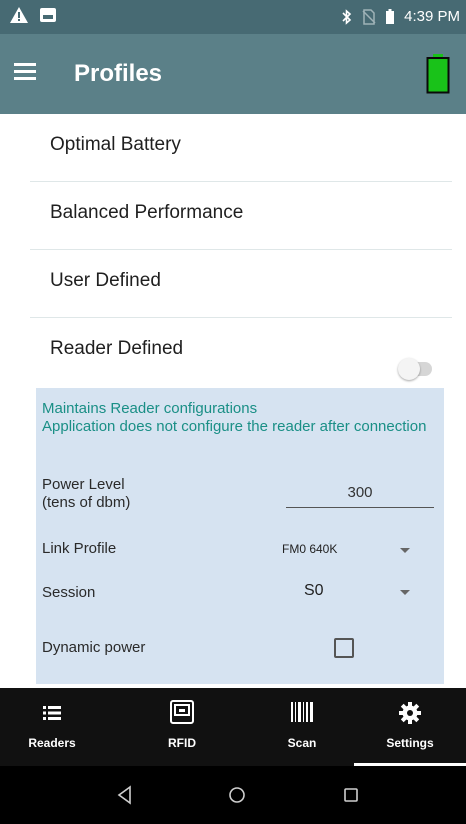 This screenshot has height=824, width=466. Describe the element at coordinates (125, 795) in the screenshot. I see `back-icon` at that location.